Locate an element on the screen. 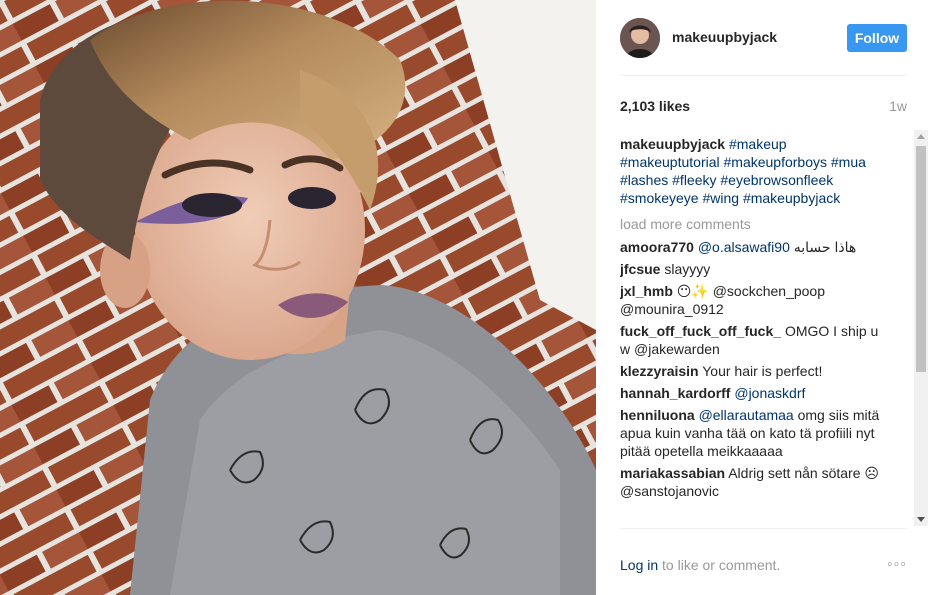 This screenshot has width=930, height=595. comment-mention: @jonaskdrf is located at coordinates (769, 393).